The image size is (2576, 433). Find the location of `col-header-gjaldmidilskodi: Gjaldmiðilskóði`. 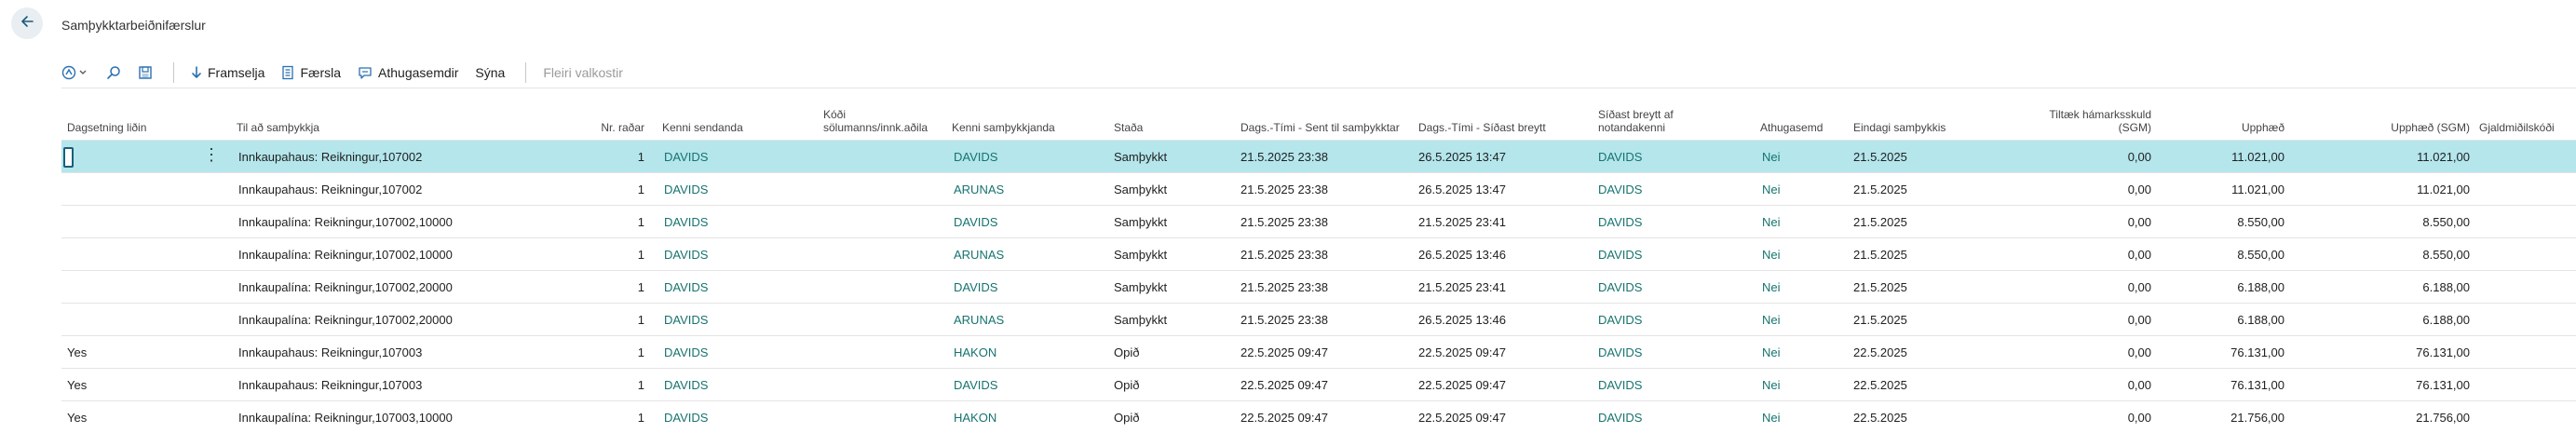

col-header-gjaldmidilskodi: Gjaldmiðilskóði is located at coordinates (2517, 127).